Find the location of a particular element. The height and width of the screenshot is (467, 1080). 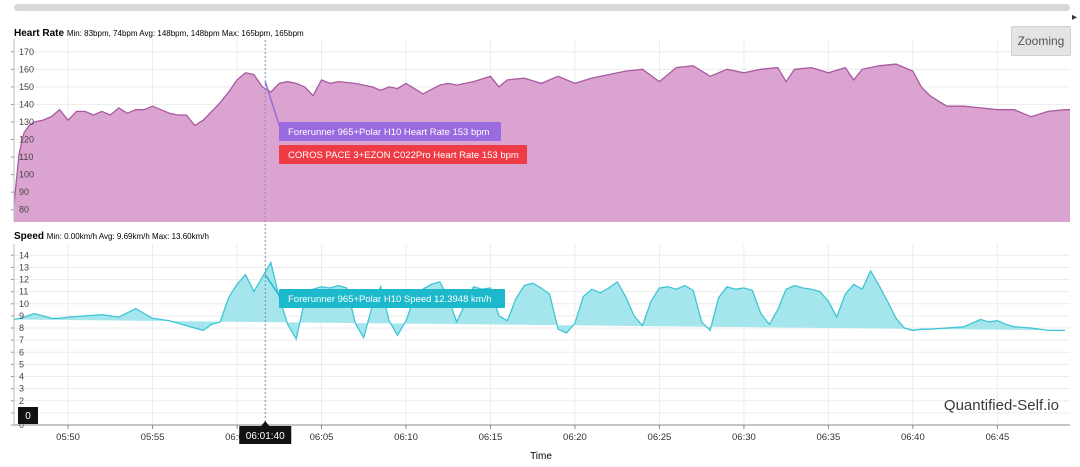

hr-y-tick-label: 140 is located at coordinates (26, 104).